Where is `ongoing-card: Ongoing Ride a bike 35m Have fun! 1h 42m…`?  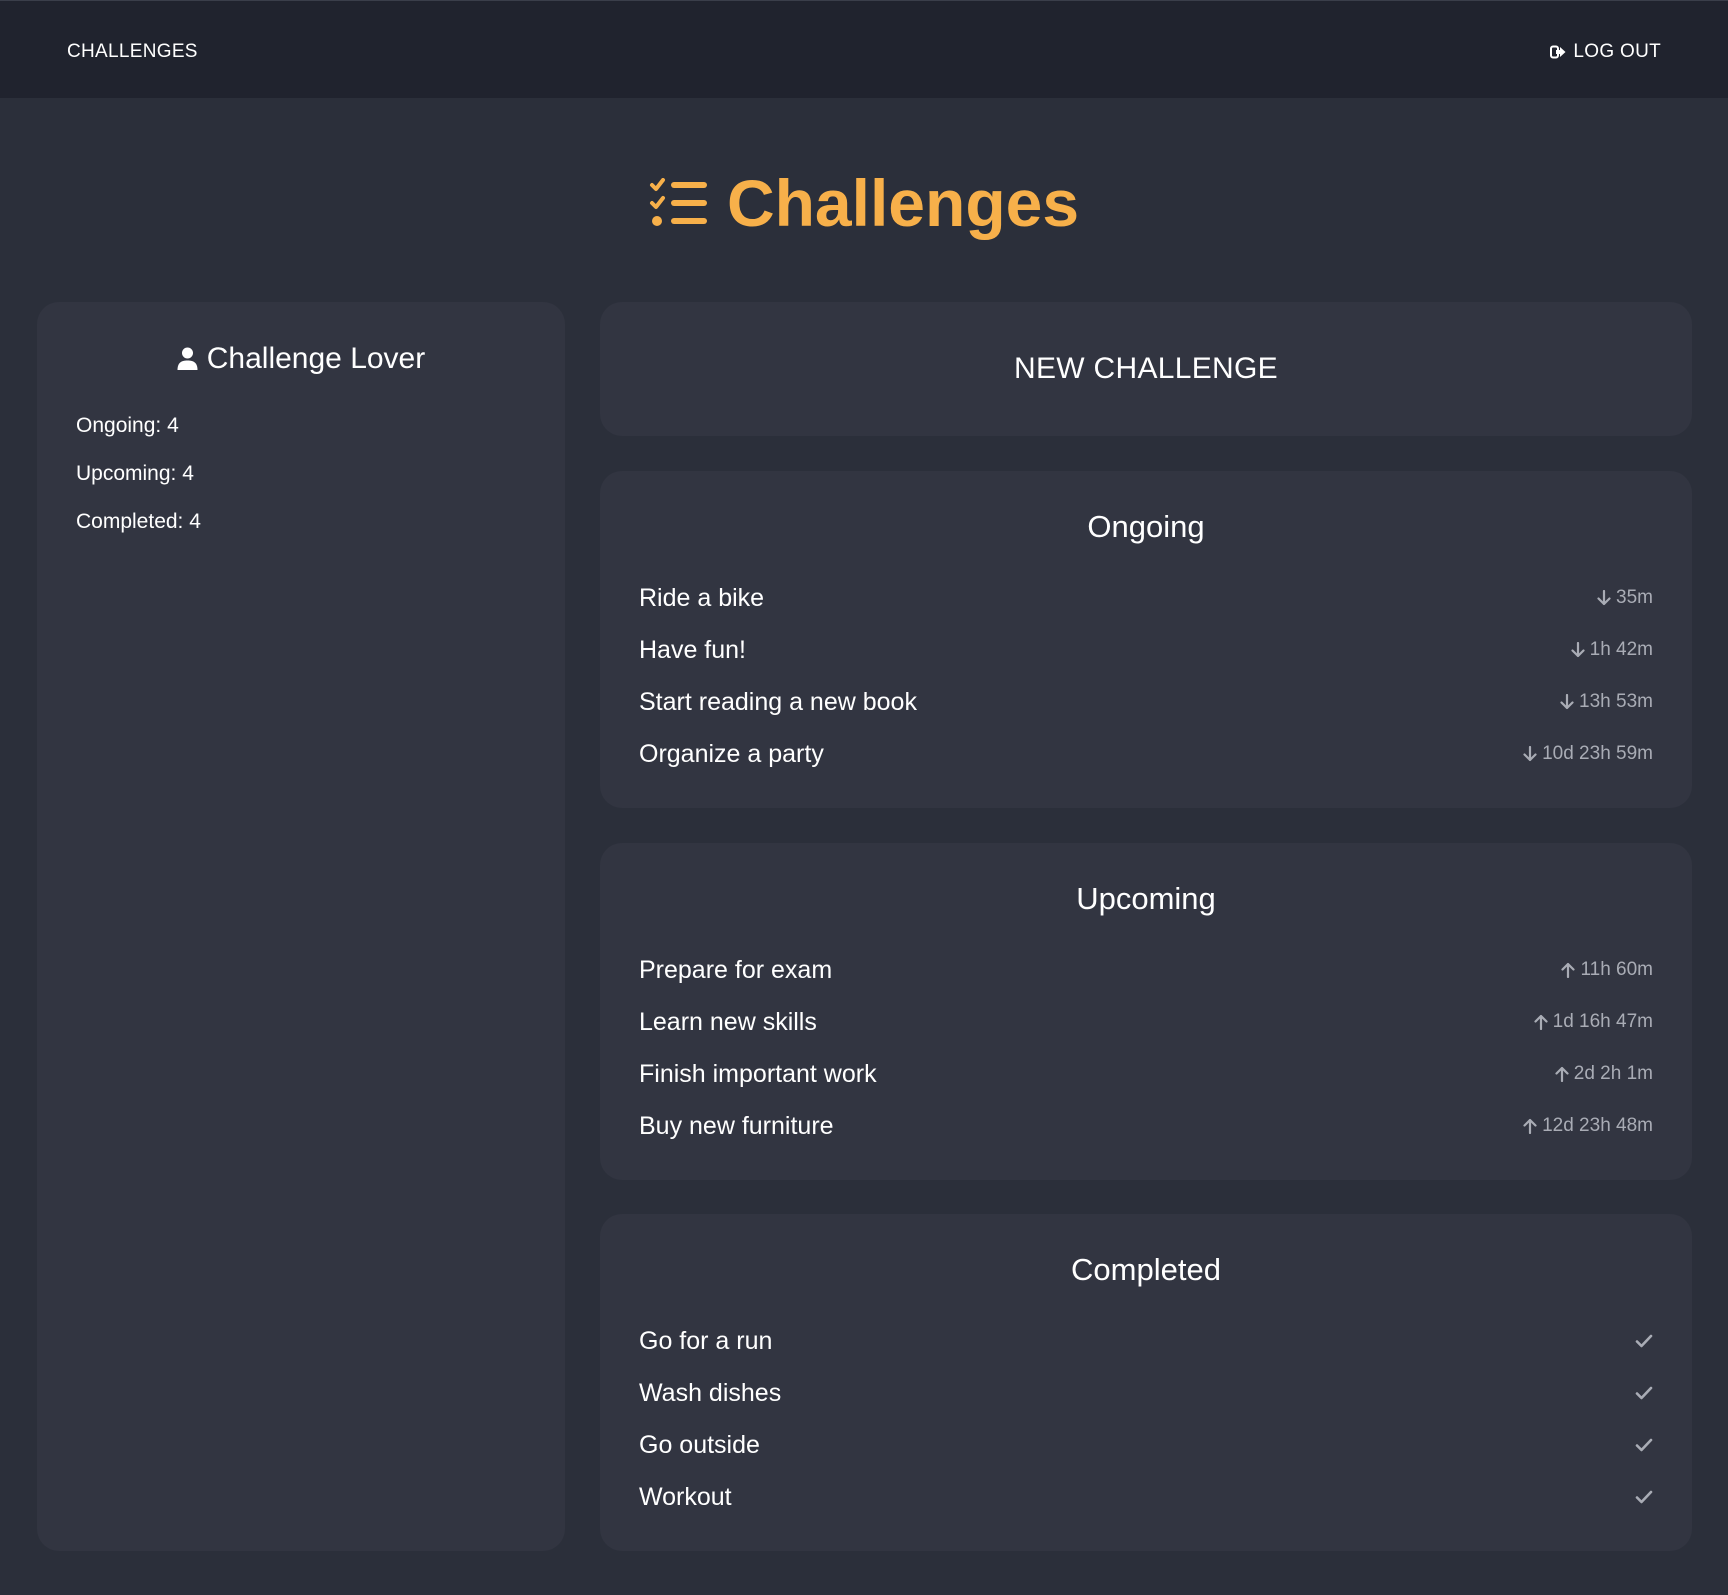 ongoing-card: Ongoing Ride a bike 35m Have fun! 1h 42m… is located at coordinates (1146, 639).